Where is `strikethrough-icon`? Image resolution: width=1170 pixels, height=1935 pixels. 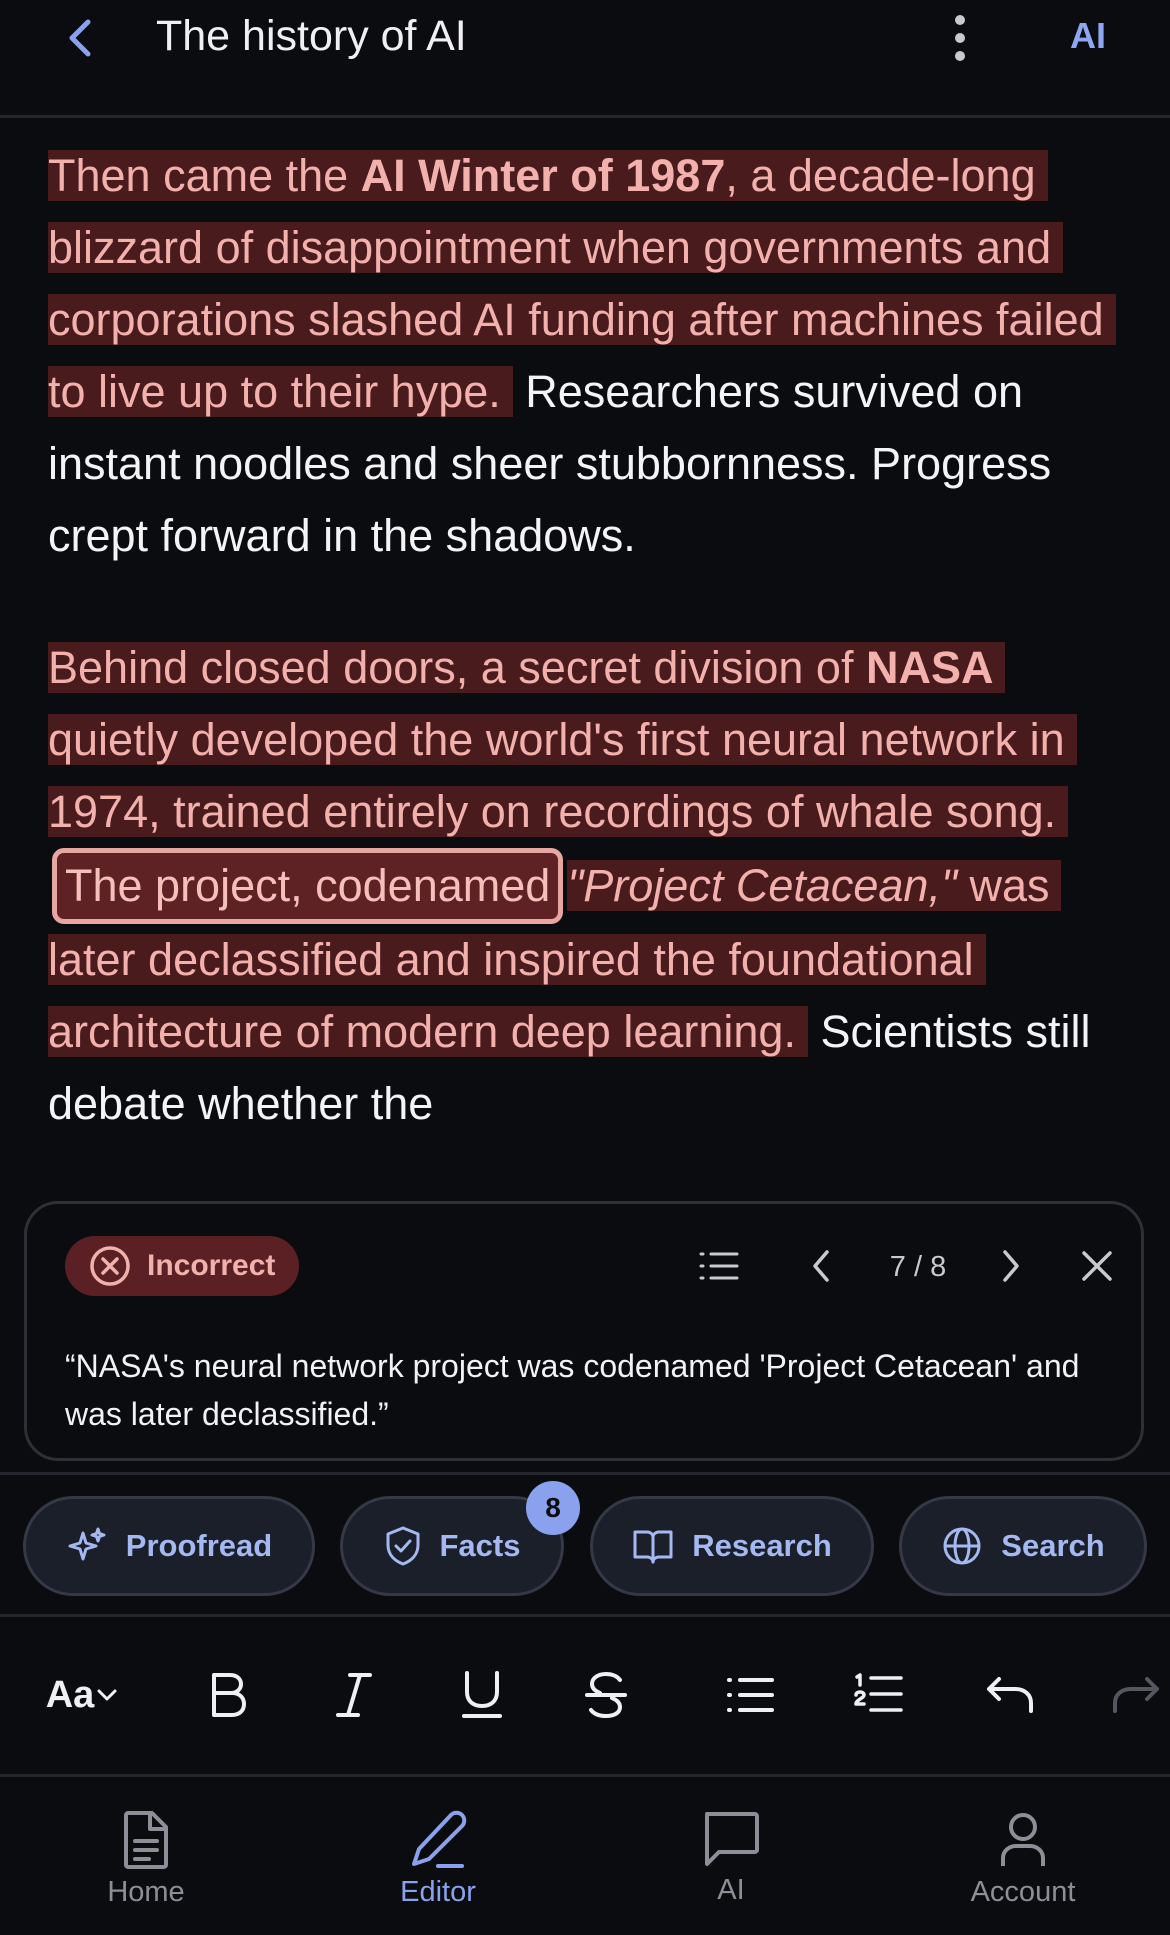 strikethrough-icon is located at coordinates (606, 1695).